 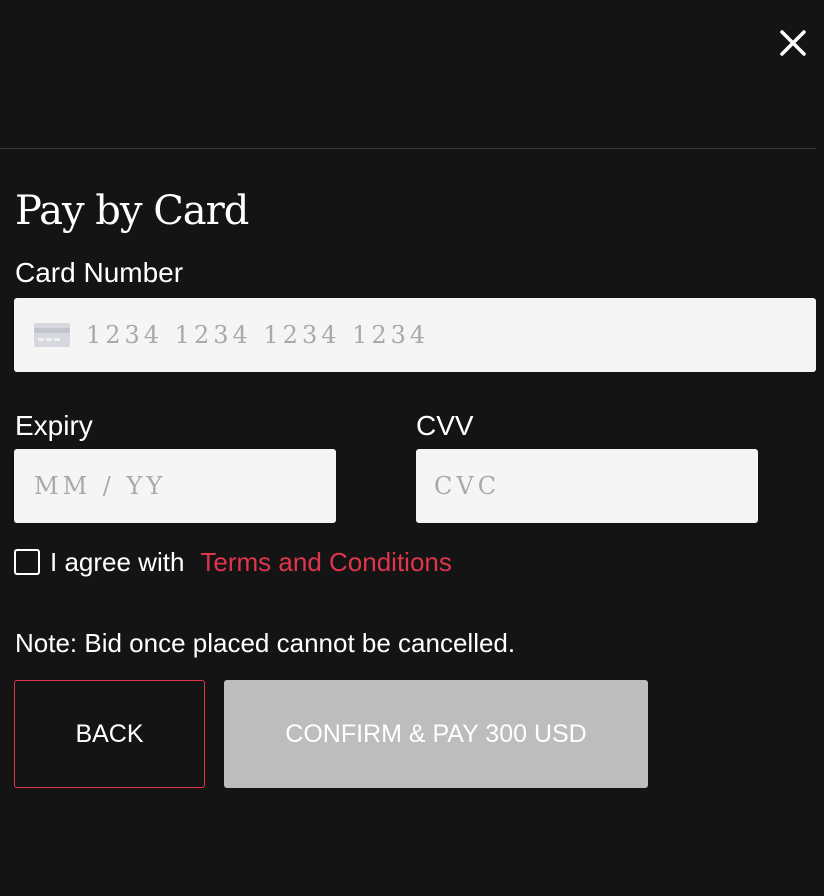 I want to click on back-button-label: BACK, so click(x=109, y=733).